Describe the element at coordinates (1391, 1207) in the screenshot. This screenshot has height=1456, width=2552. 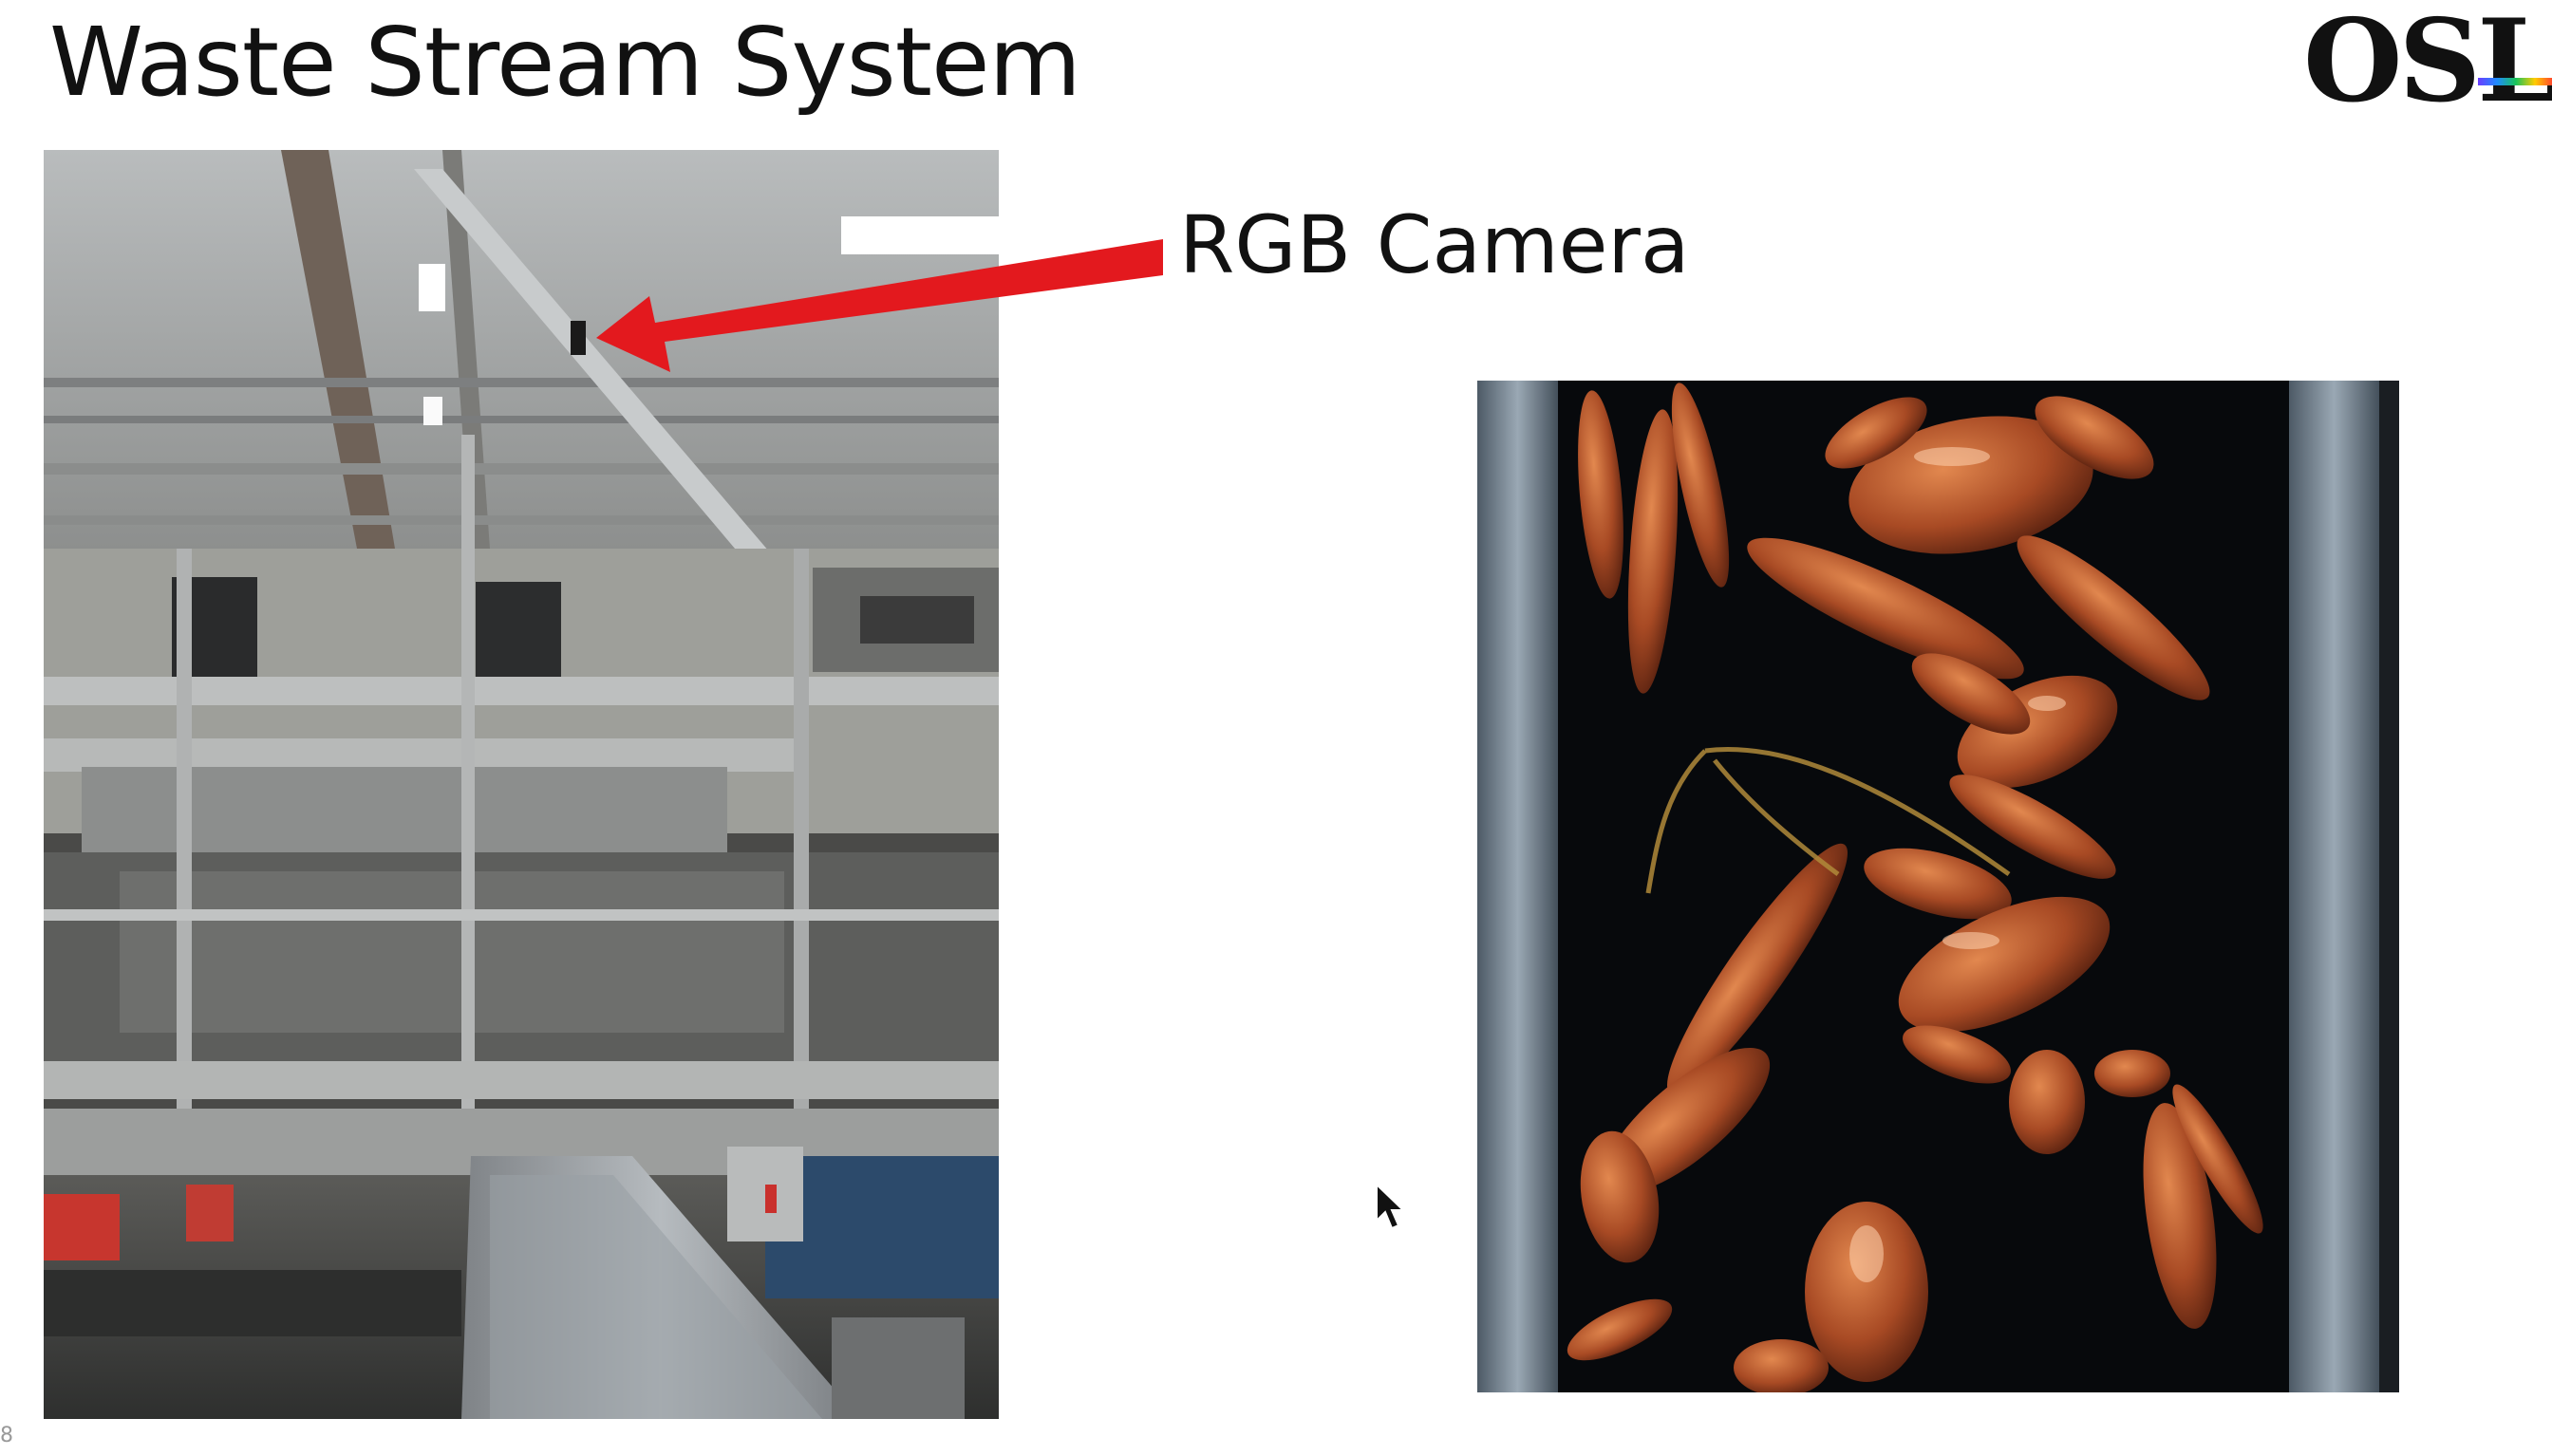
I see `mouse-pointer-icon` at that location.